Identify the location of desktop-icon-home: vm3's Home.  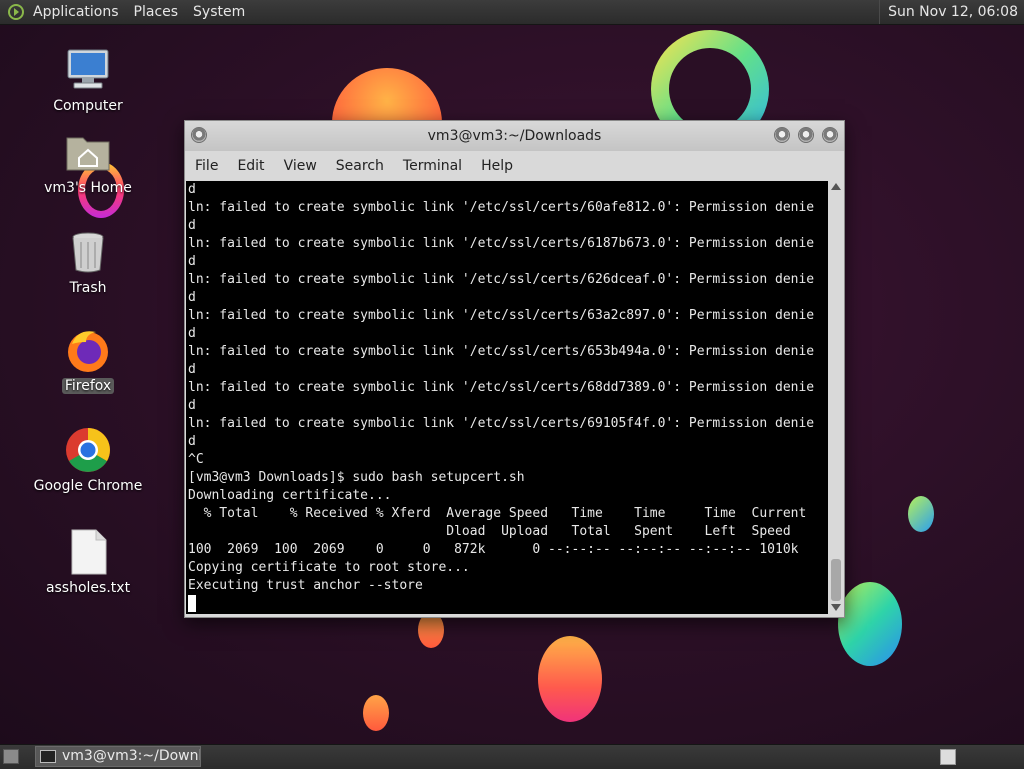
(88, 162).